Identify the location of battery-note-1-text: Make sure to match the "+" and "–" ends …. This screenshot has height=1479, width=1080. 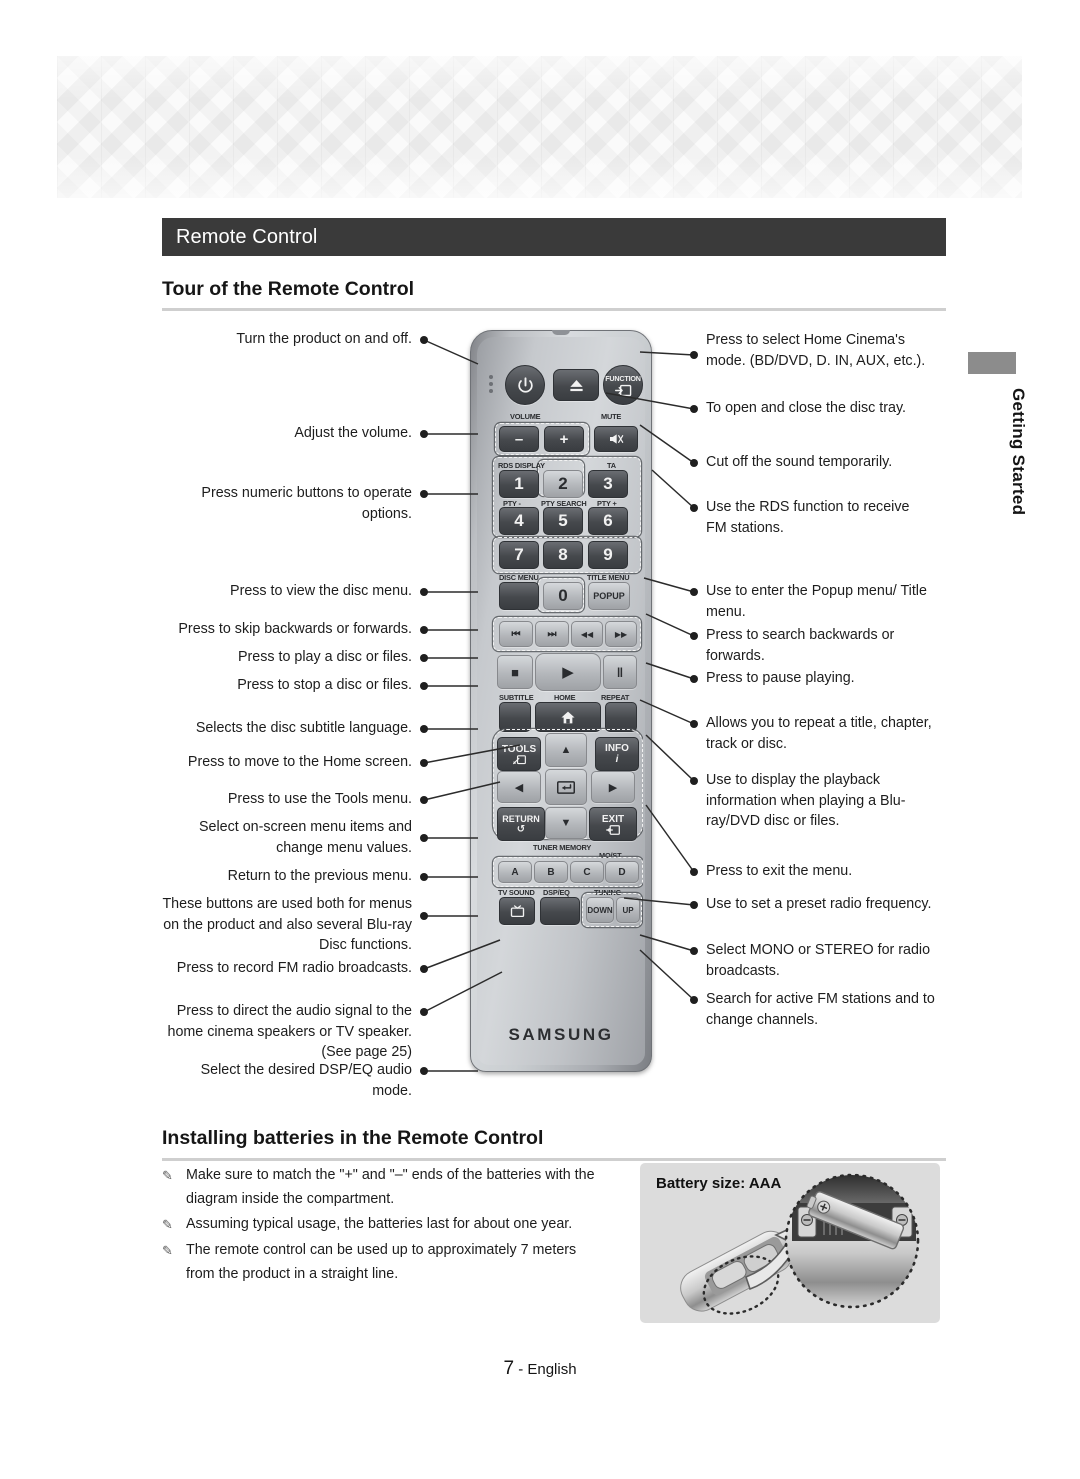
(390, 1187).